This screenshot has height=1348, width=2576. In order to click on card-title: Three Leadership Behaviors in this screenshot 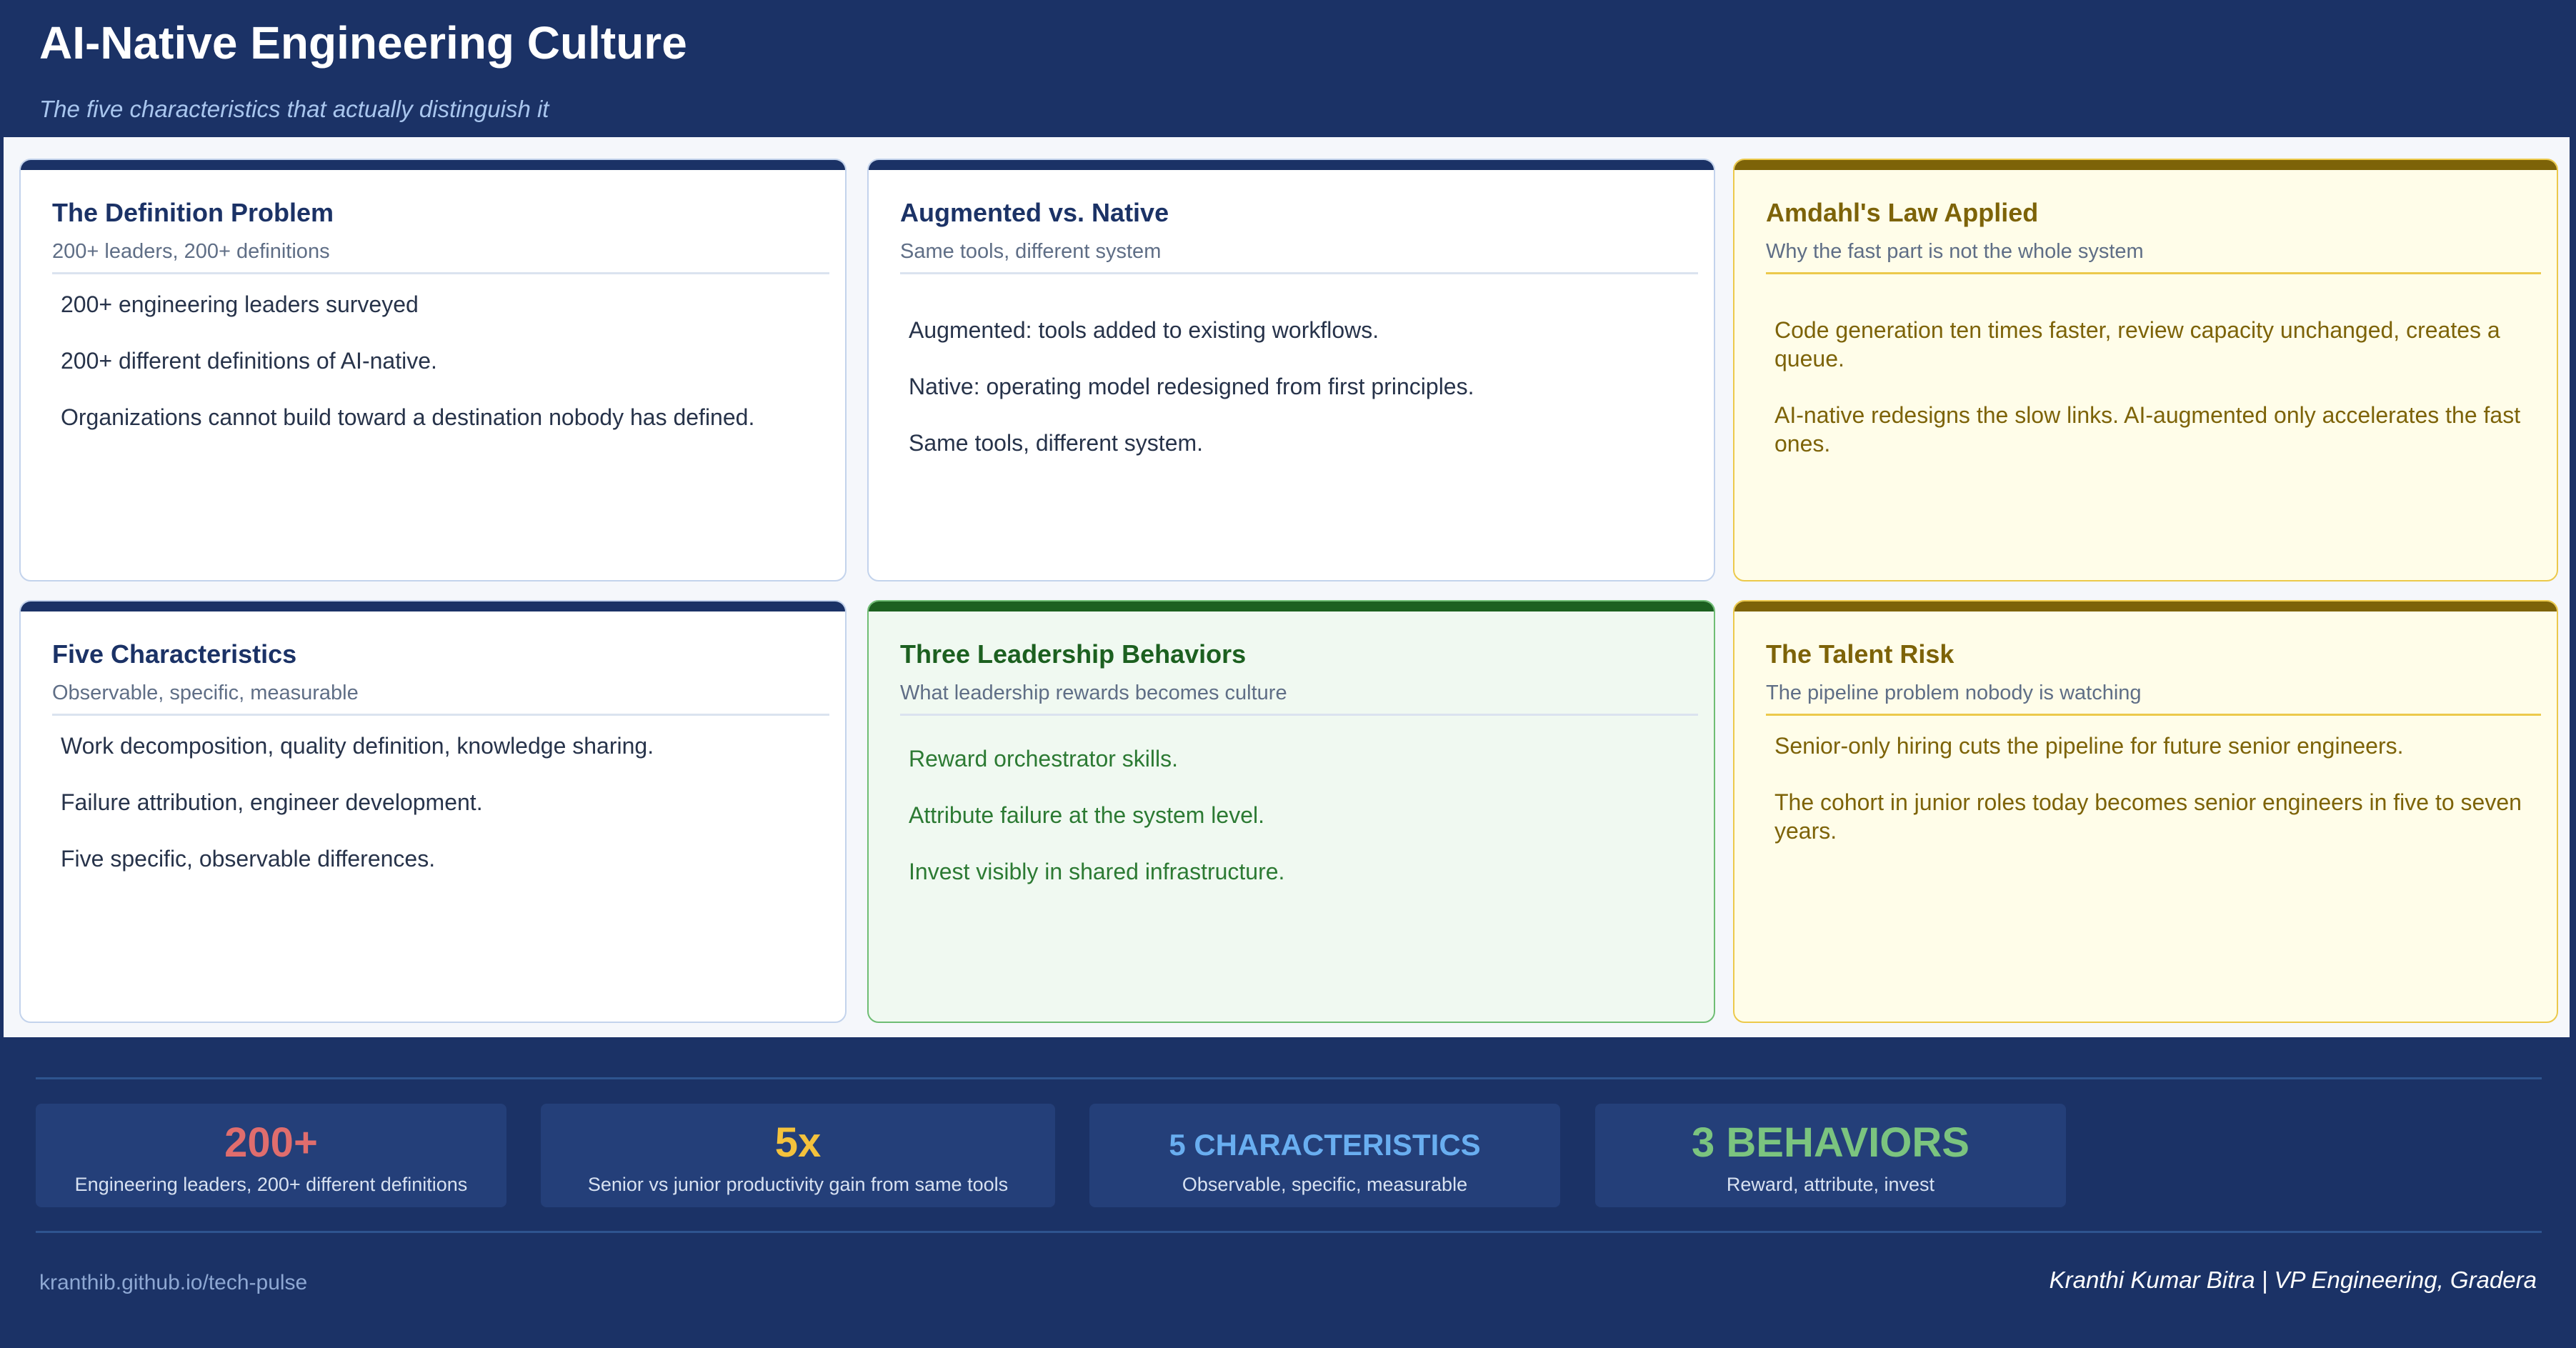, I will do `click(1074, 654)`.